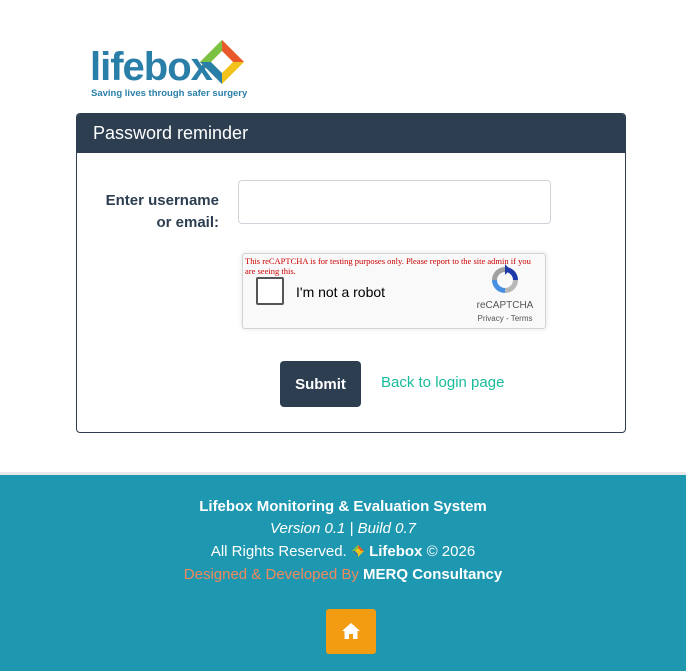 This screenshot has height=671, width=686. I want to click on footer-credits: Designed & Developed By MERQ Consultancy, so click(343, 575).